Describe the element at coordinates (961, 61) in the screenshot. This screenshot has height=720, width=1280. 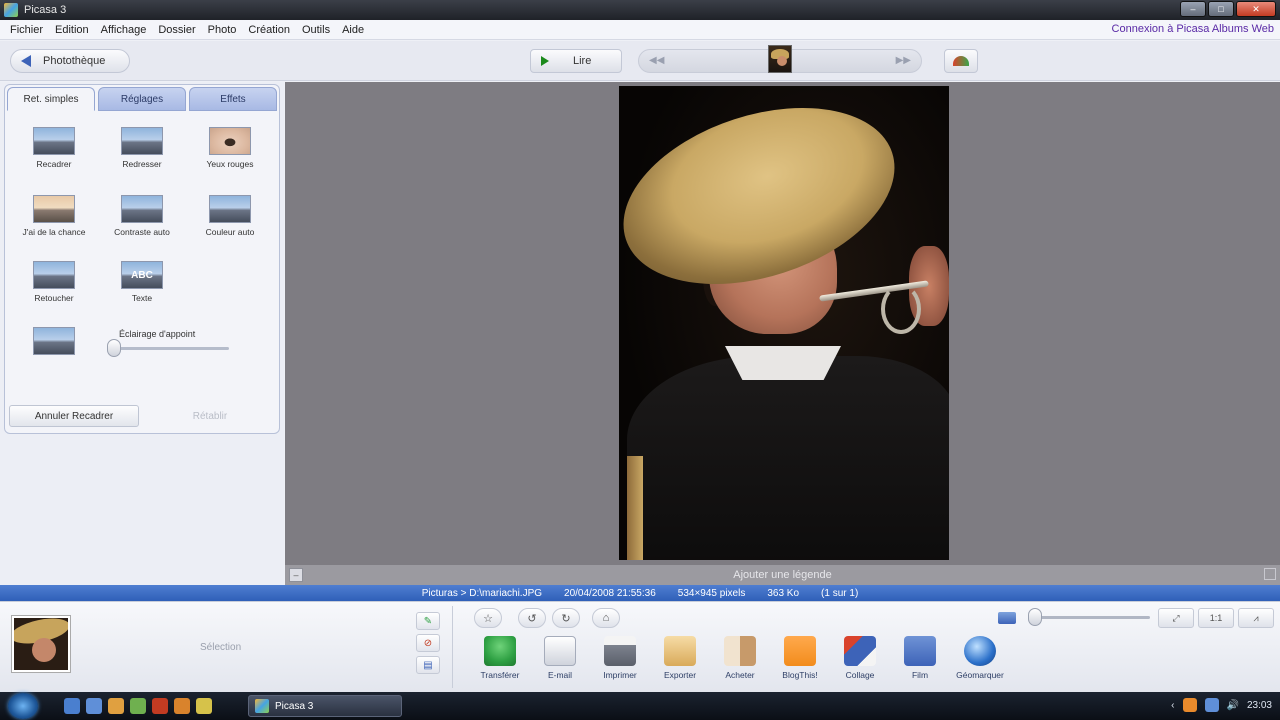
I see `rotate-button` at that location.